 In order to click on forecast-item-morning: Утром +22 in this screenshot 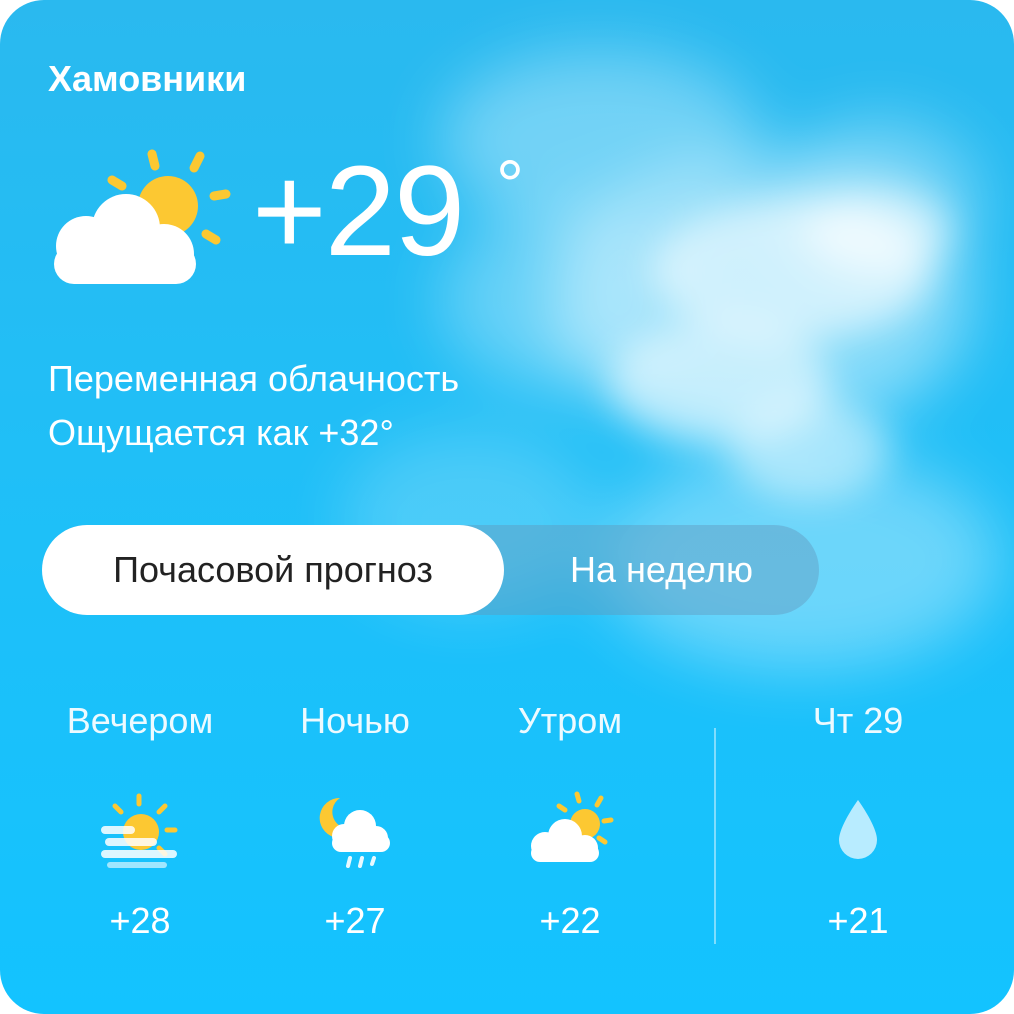, I will do `click(570, 821)`.